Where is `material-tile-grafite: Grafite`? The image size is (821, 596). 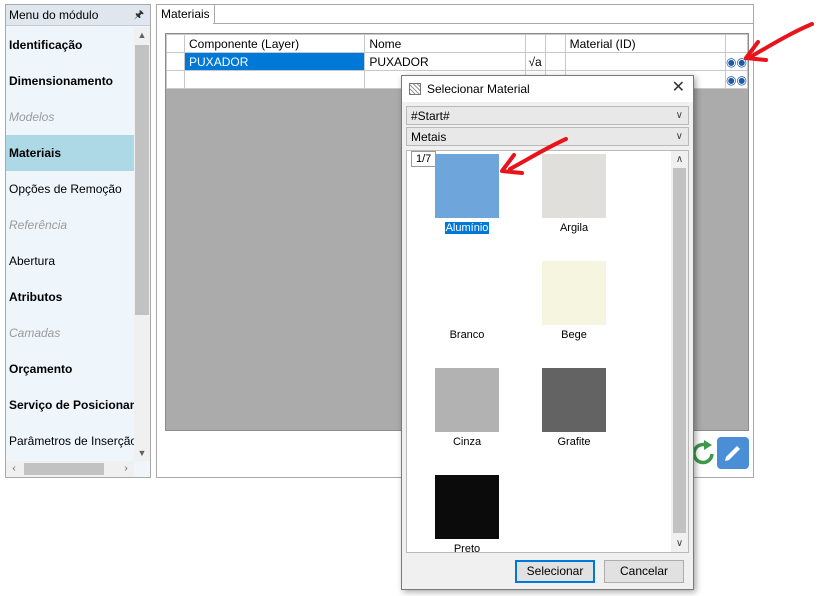
material-tile-grafite: Grafite is located at coordinates (574, 408).